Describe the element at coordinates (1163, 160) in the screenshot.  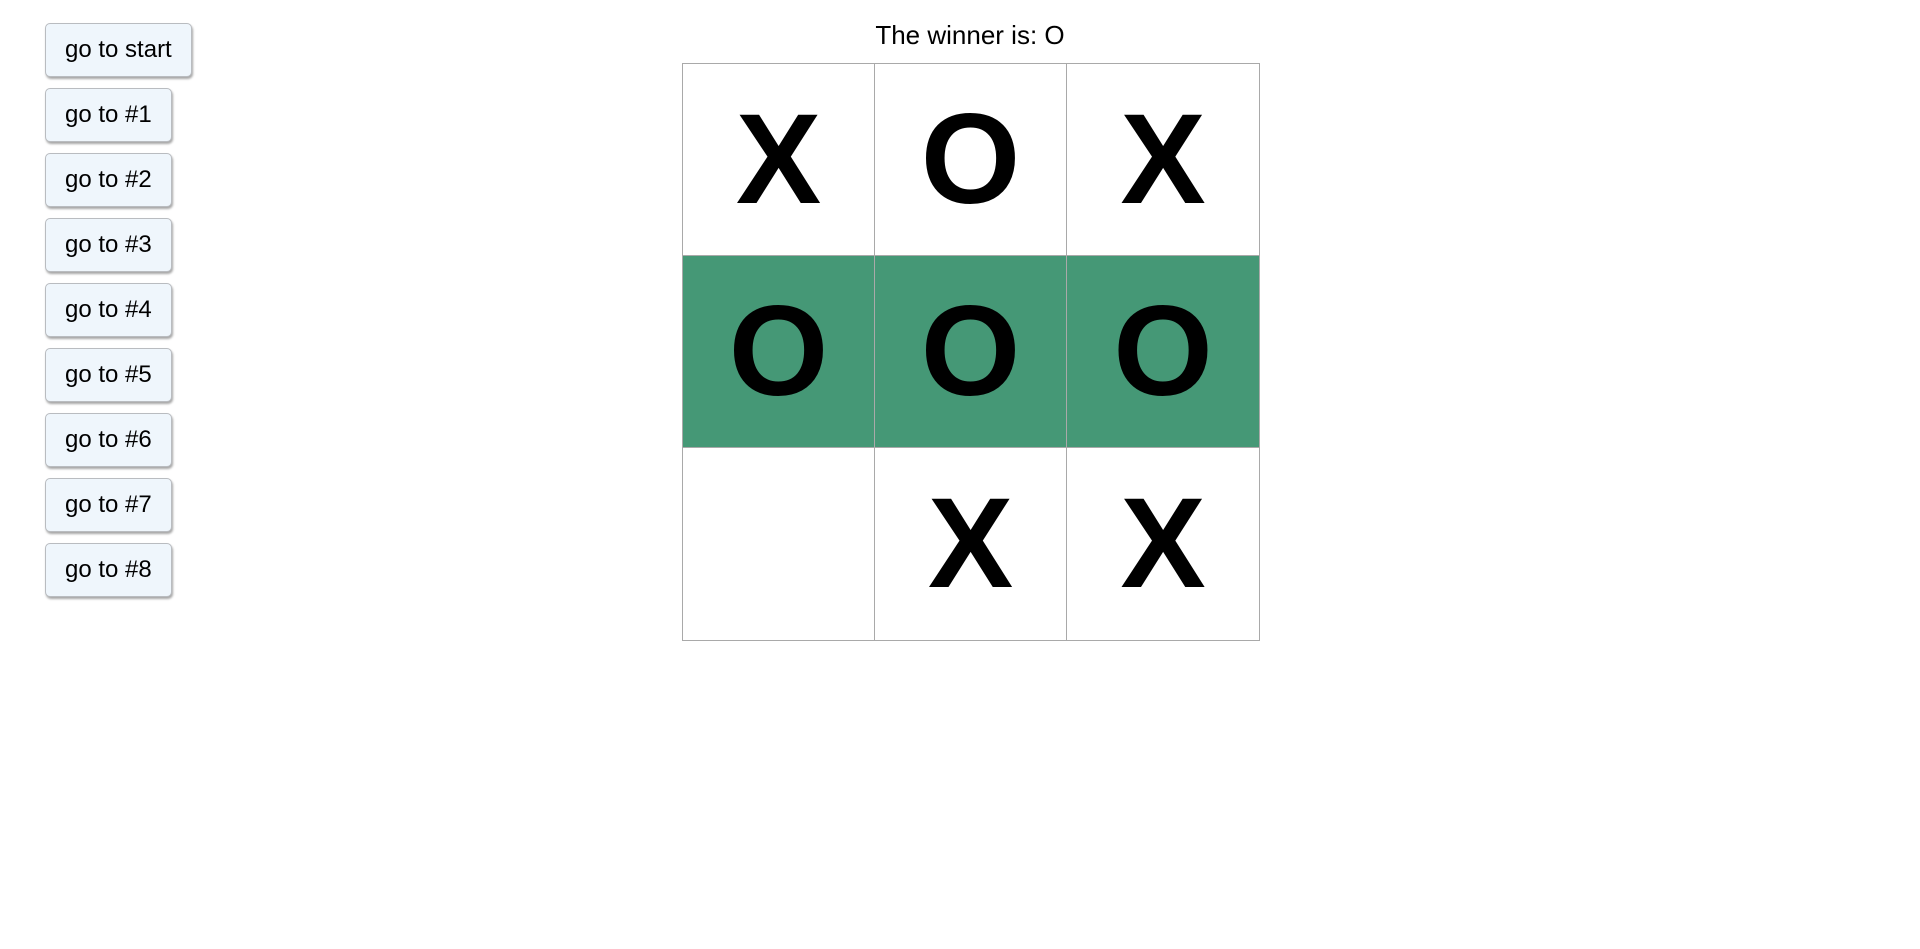
I see `board-square-3: X` at that location.